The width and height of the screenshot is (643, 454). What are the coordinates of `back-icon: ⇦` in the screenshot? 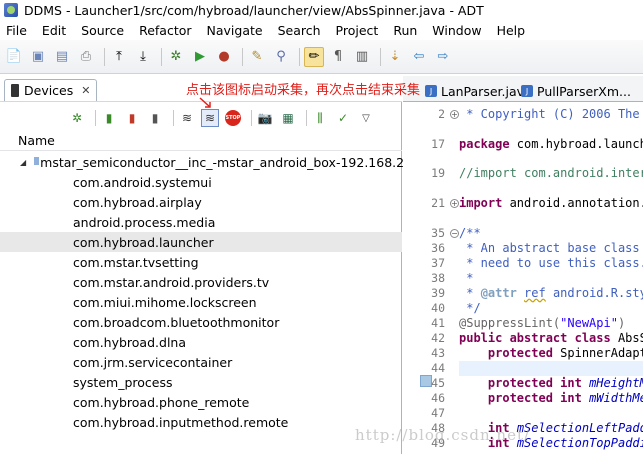 It's located at (419, 57).